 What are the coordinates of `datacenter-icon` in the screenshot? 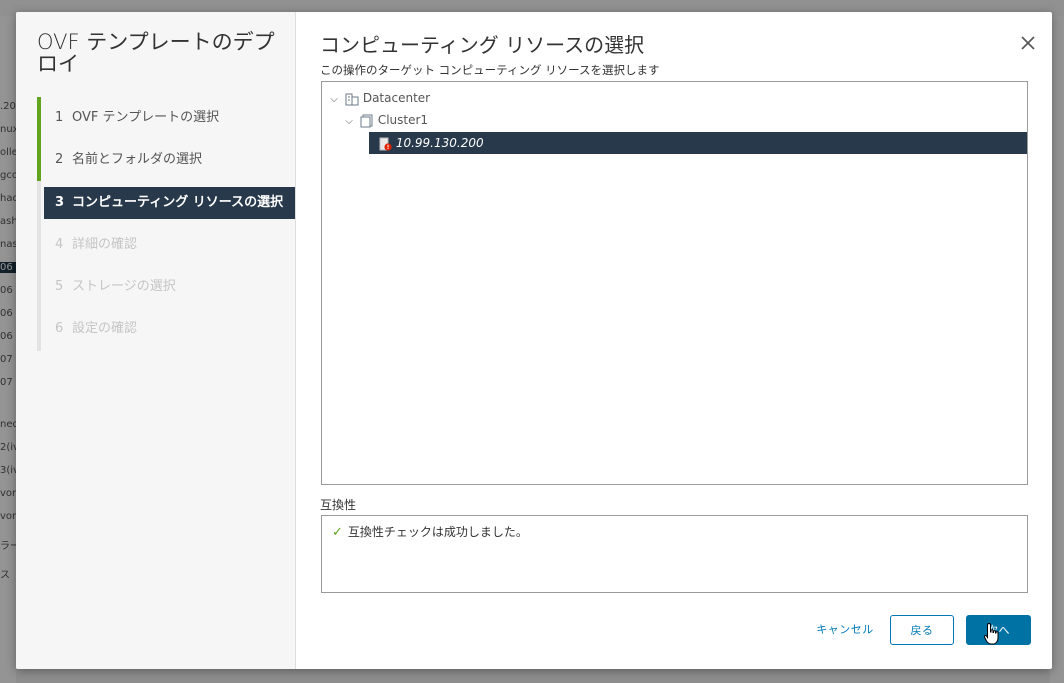 It's located at (352, 99).